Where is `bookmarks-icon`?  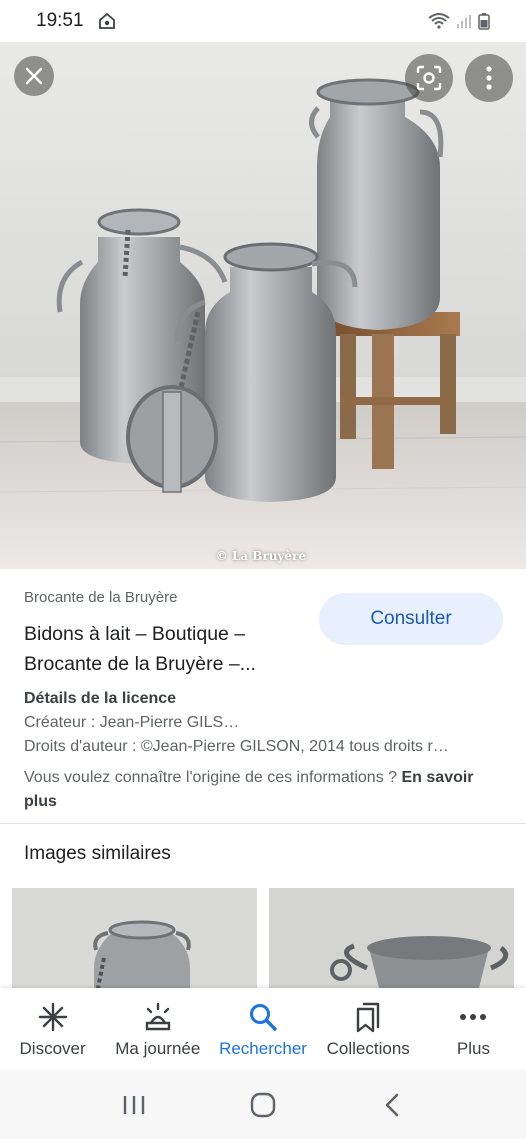
bookmarks-icon is located at coordinates (368, 1017).